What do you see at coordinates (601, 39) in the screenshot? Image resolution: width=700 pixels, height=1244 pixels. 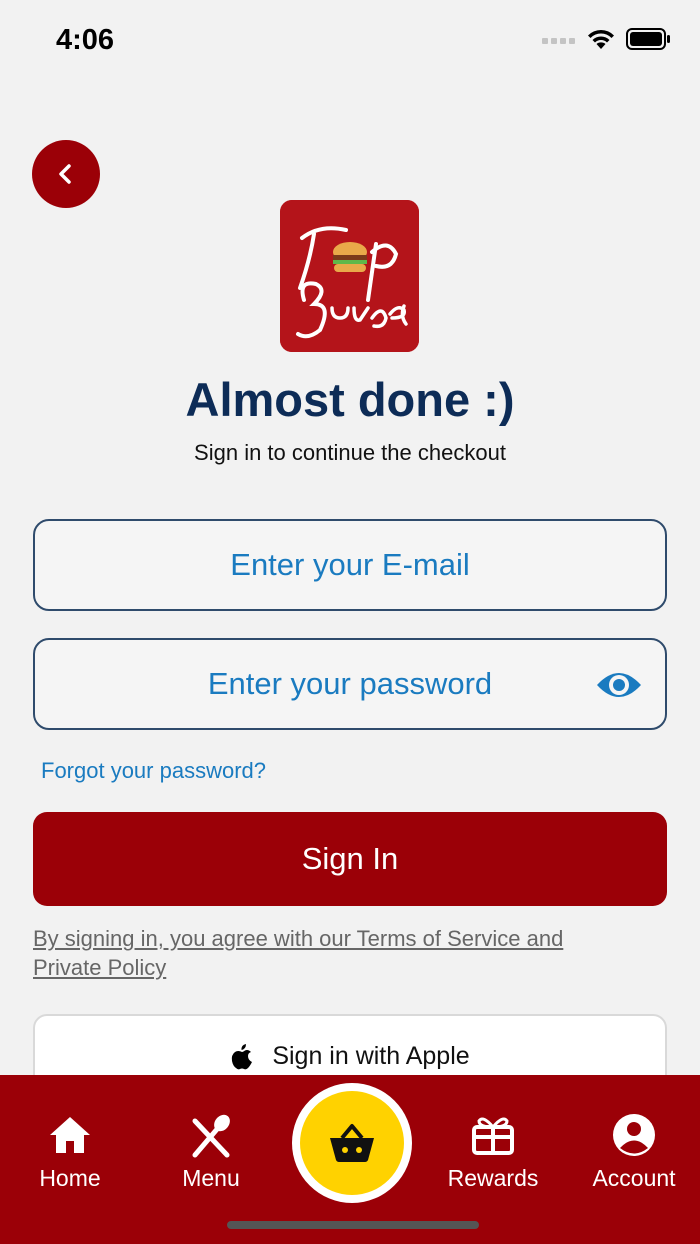 I see `wifi-icon` at bounding box center [601, 39].